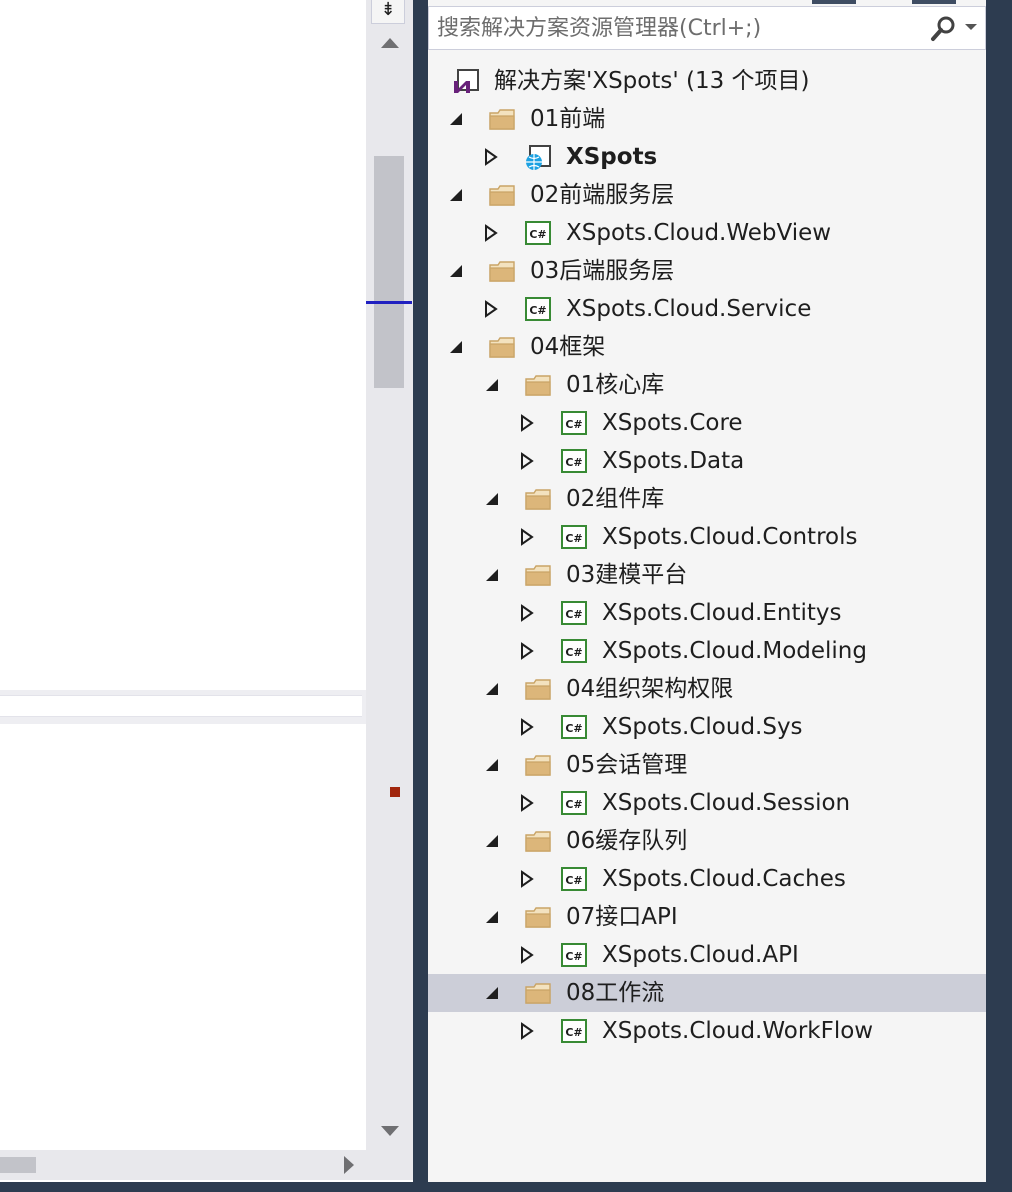 Image resolution: width=1012 pixels, height=1192 pixels. I want to click on tree-item-project: XSpots.Cloud.Entitys, so click(707, 613).